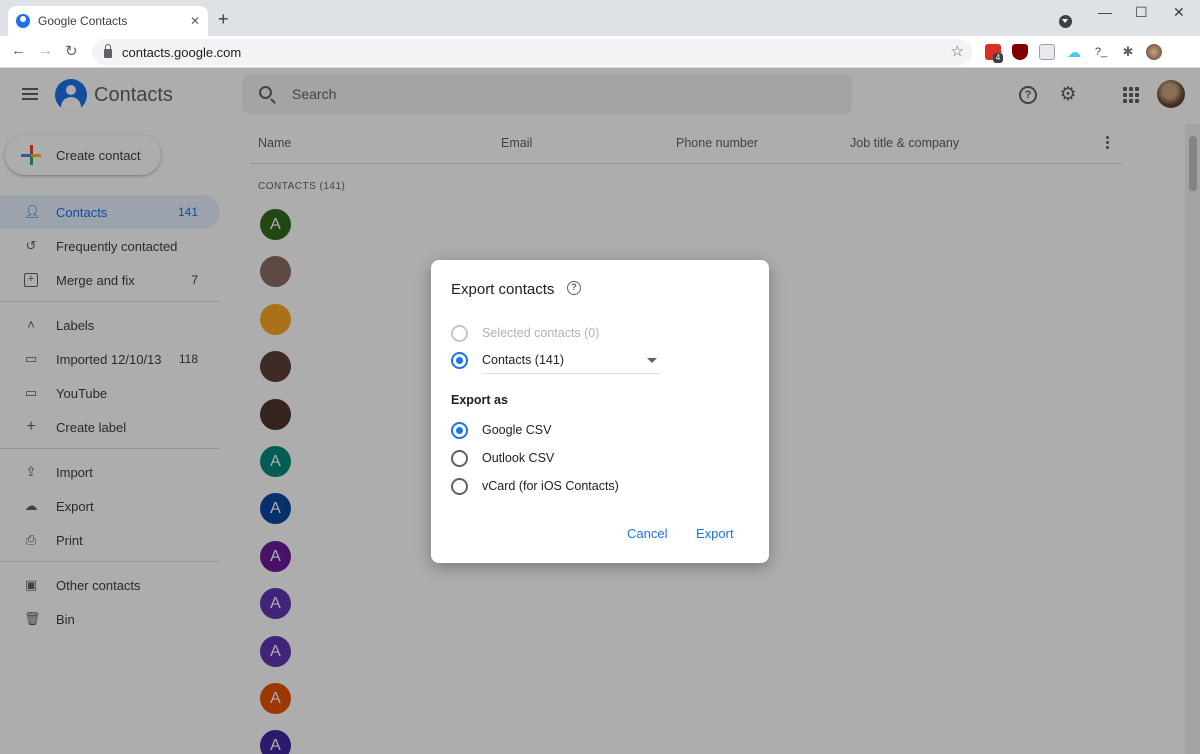 This screenshot has width=1200, height=754. What do you see at coordinates (652, 360) in the screenshot?
I see `dropdown-caret-icon` at bounding box center [652, 360].